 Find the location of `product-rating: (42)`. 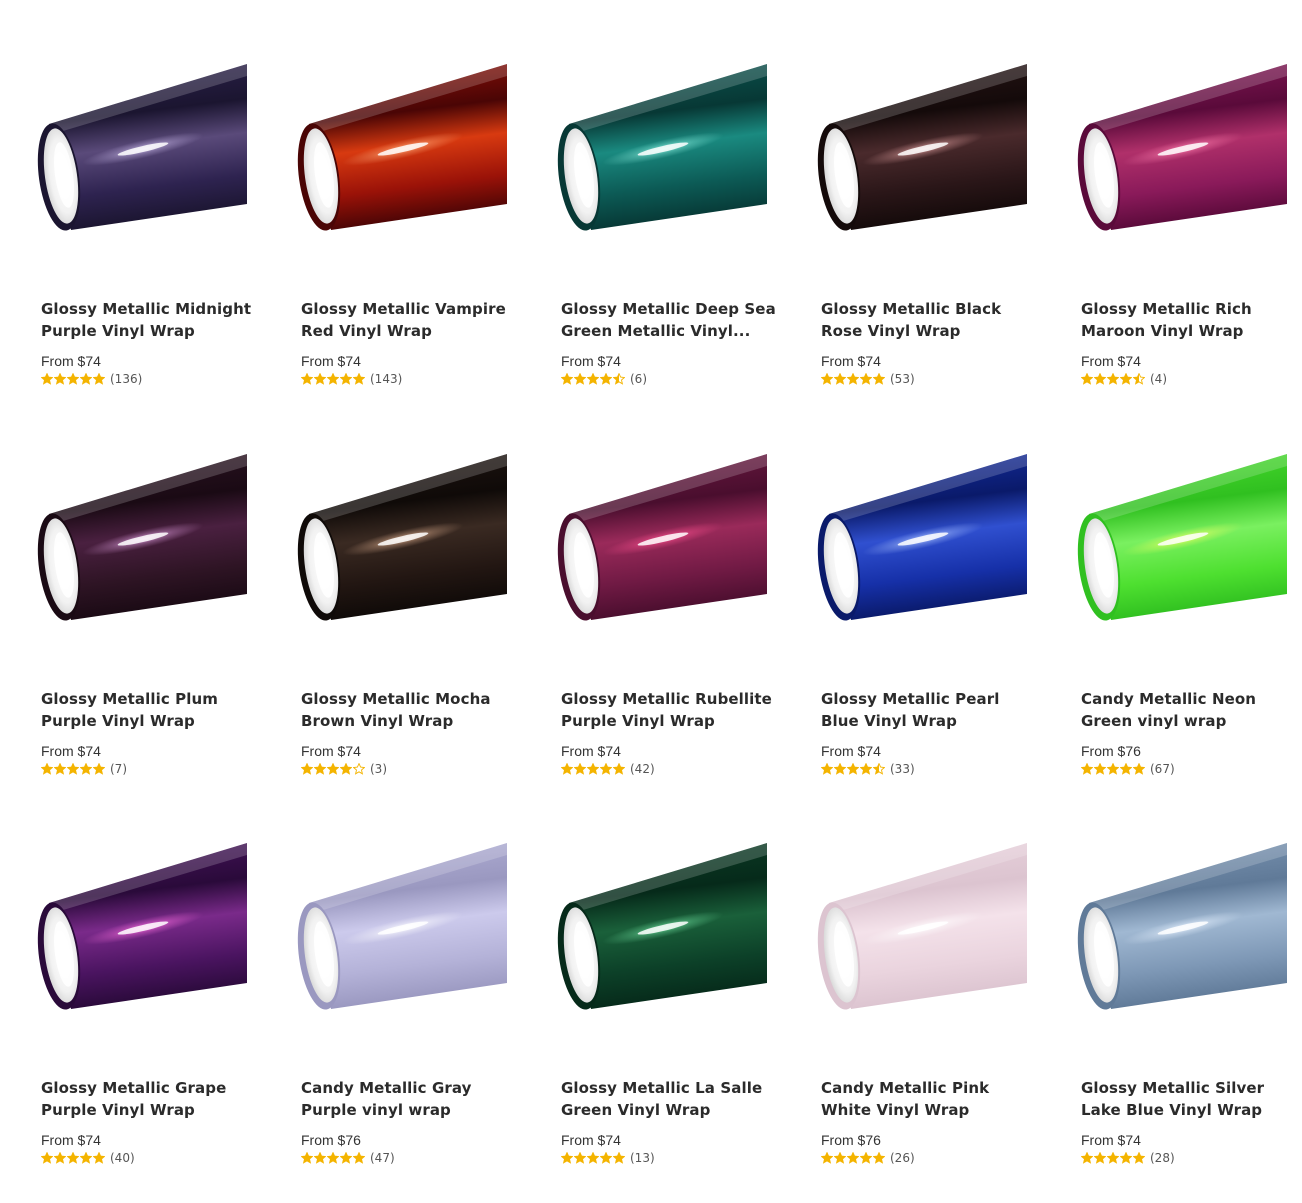

product-rating: (42) is located at coordinates (608, 769).